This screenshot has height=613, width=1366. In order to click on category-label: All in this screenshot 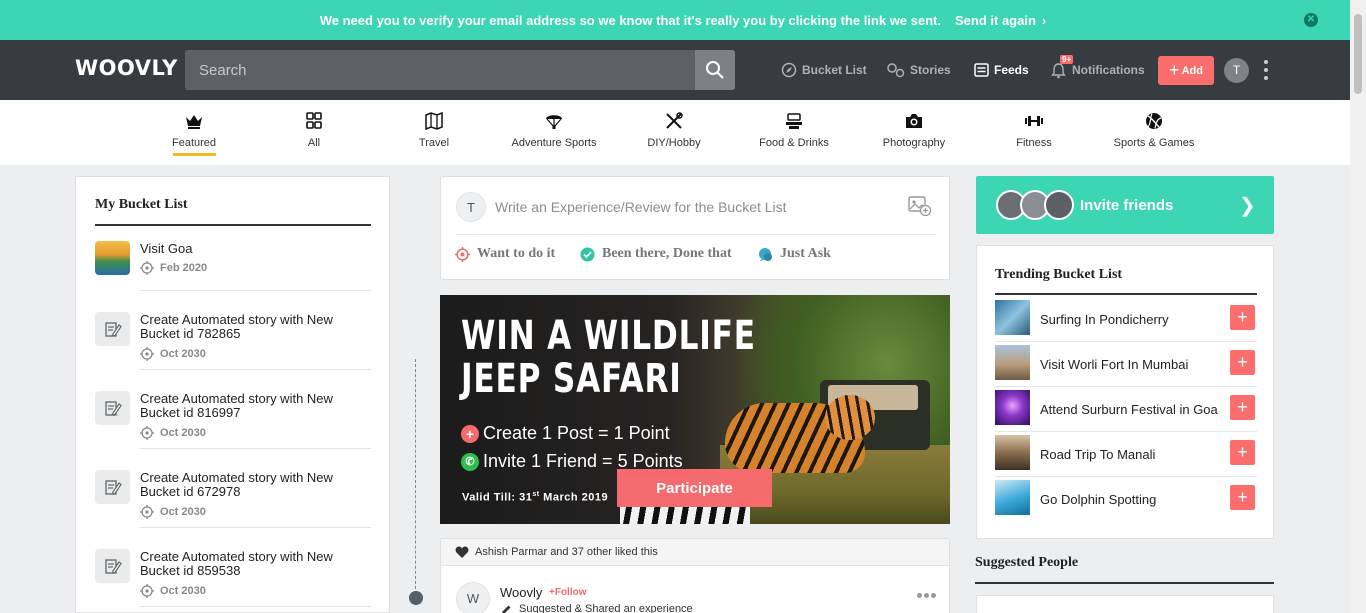, I will do `click(314, 143)`.